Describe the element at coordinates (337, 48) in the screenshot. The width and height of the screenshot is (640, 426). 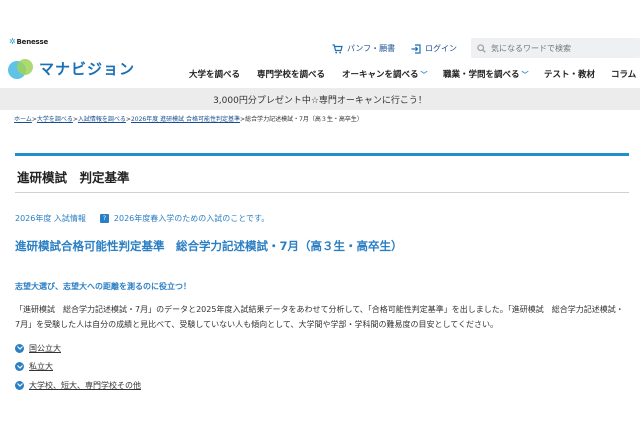
I see `cart-icon` at that location.